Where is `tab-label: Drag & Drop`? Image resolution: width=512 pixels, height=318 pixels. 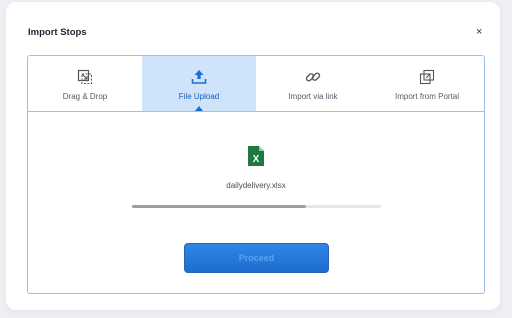
tab-label: Drag & Drop is located at coordinates (85, 96).